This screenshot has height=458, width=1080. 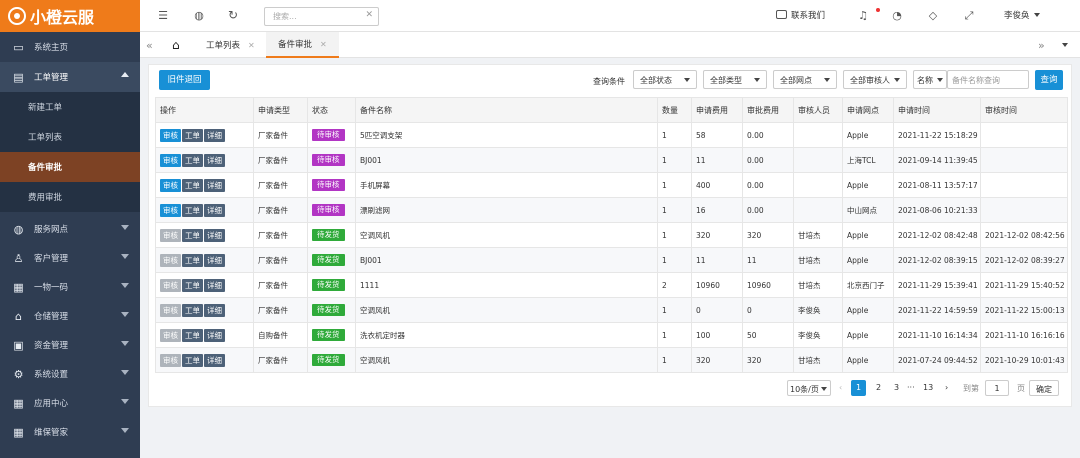 I want to click on logo: 小橙云服, so click(x=70, y=16).